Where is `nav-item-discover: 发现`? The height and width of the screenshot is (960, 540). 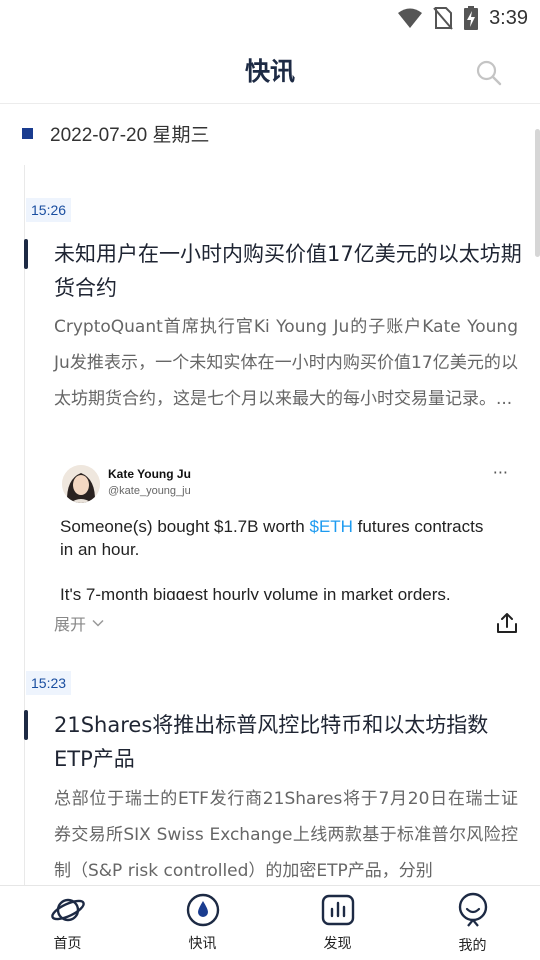
nav-item-discover: 发现 is located at coordinates (337, 923).